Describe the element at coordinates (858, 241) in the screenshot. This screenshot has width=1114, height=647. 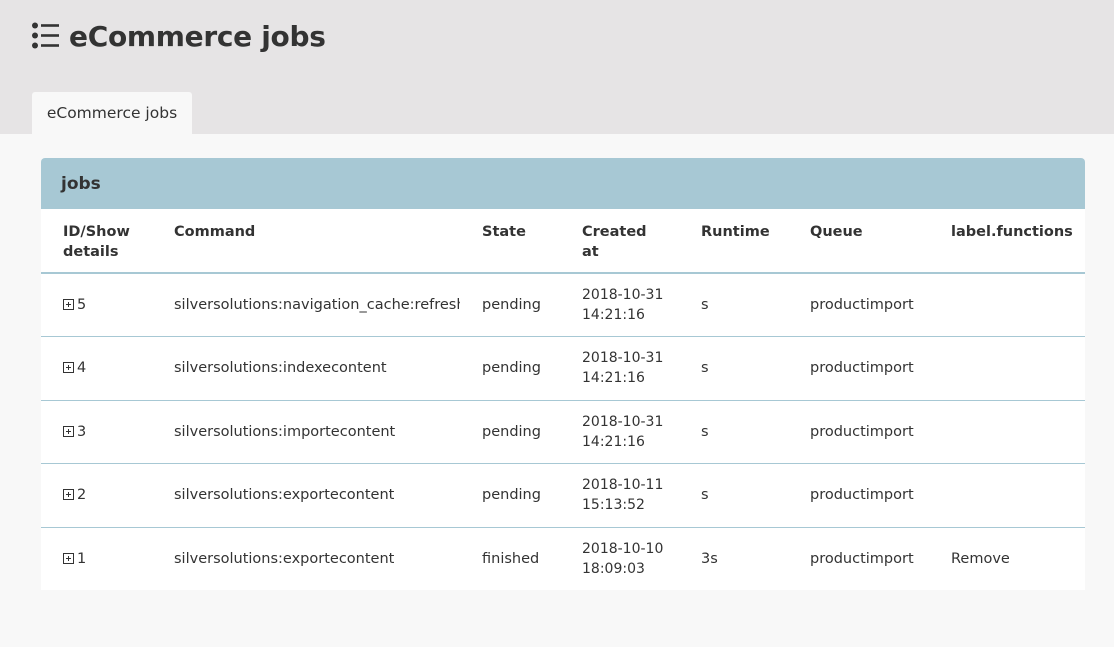
I see `column-header-queue: Queue` at that location.